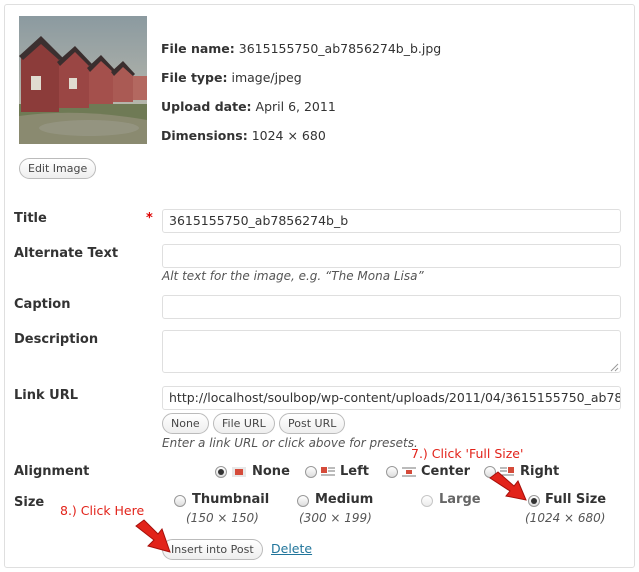 The height and width of the screenshot is (572, 639). I want to click on align-left-label: Left, so click(354, 471).